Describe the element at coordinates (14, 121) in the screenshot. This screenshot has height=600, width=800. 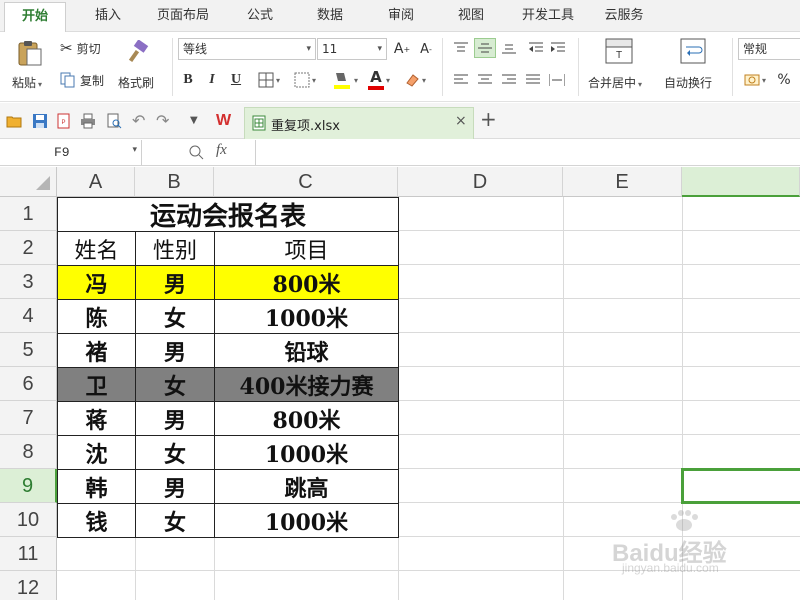
I see `open-folder-icon` at that location.